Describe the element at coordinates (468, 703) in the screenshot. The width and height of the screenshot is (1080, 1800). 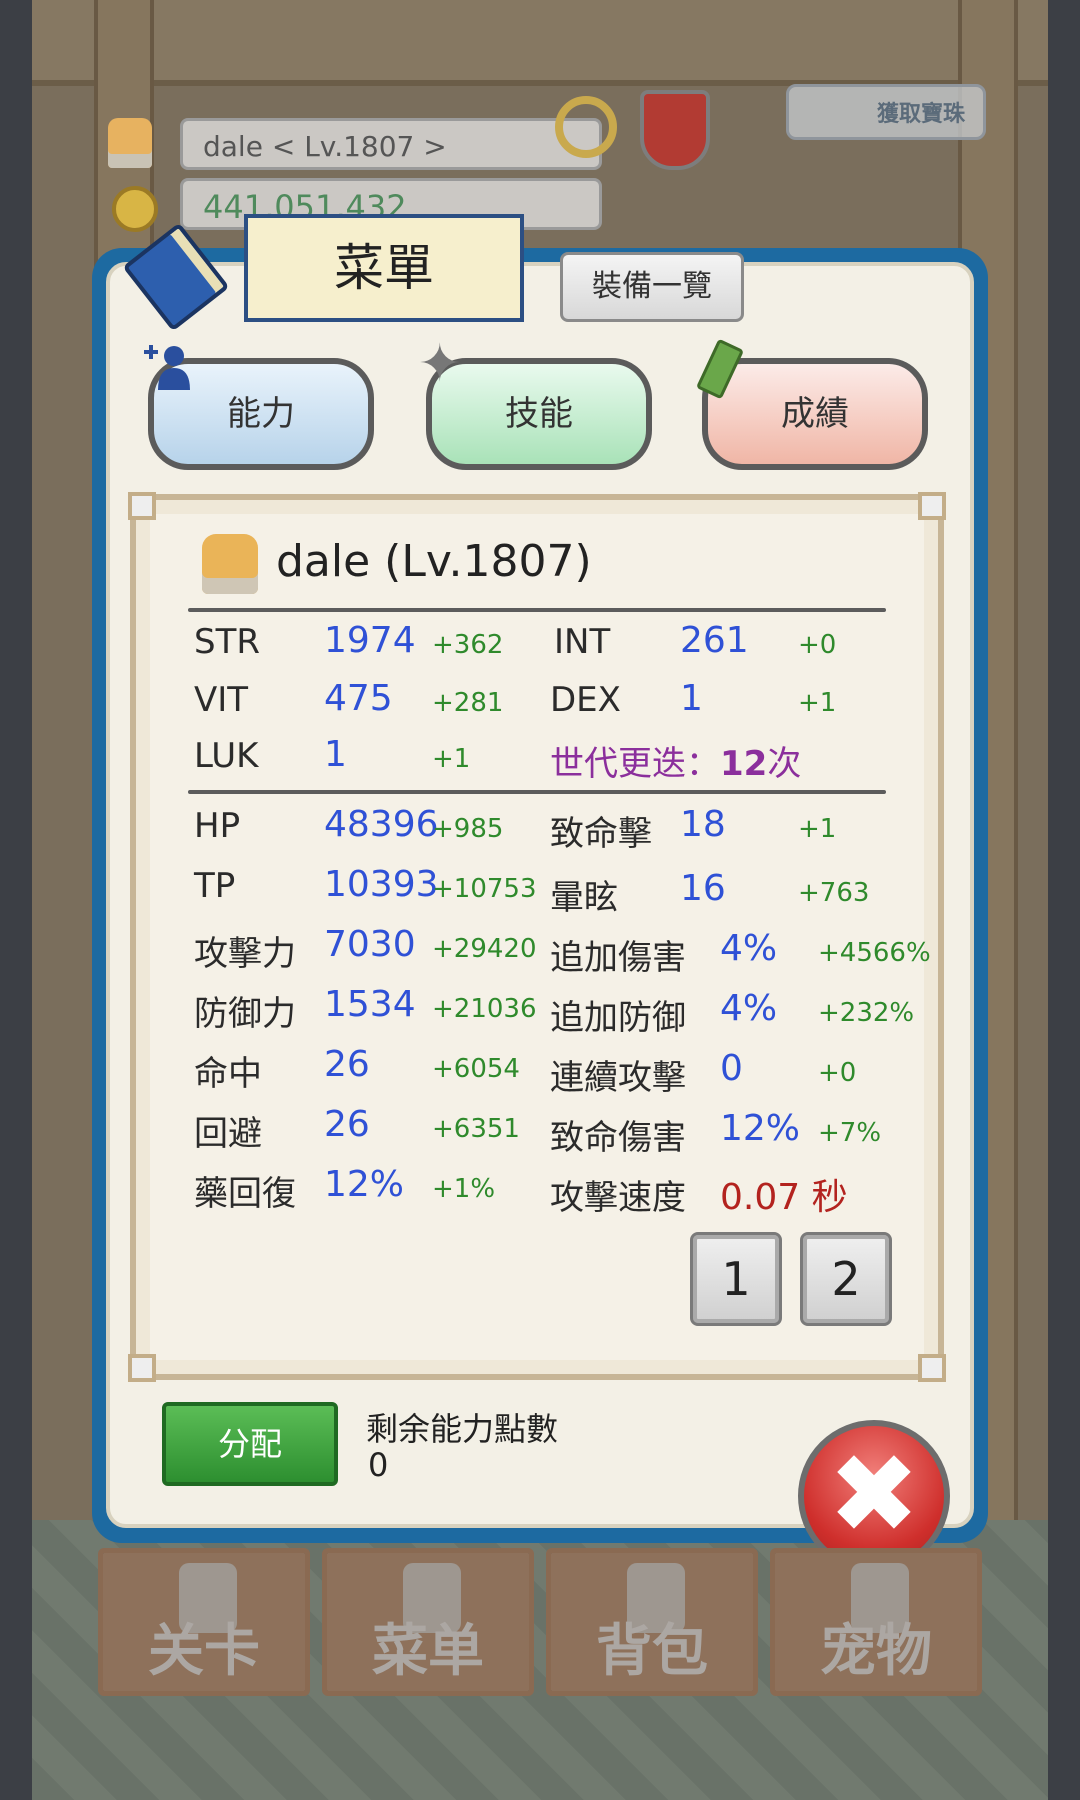
I see `stat-bonus: +281` at that location.